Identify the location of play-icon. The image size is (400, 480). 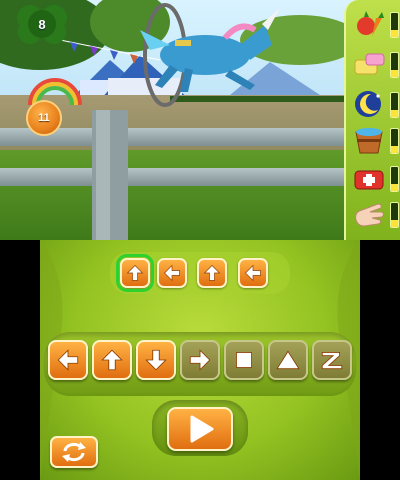
(202, 429).